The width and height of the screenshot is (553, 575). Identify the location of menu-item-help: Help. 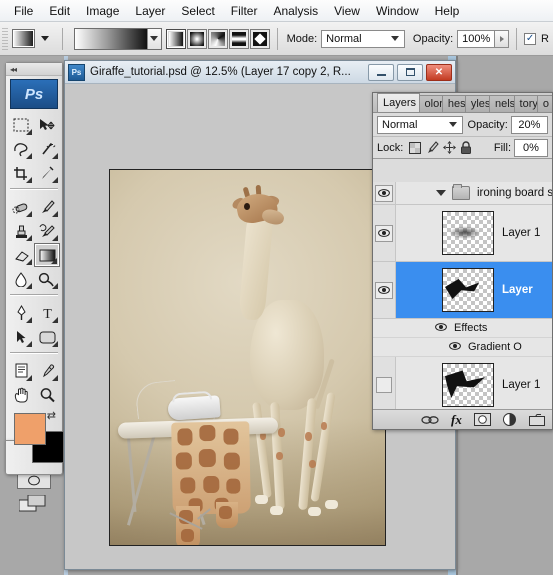
(447, 11).